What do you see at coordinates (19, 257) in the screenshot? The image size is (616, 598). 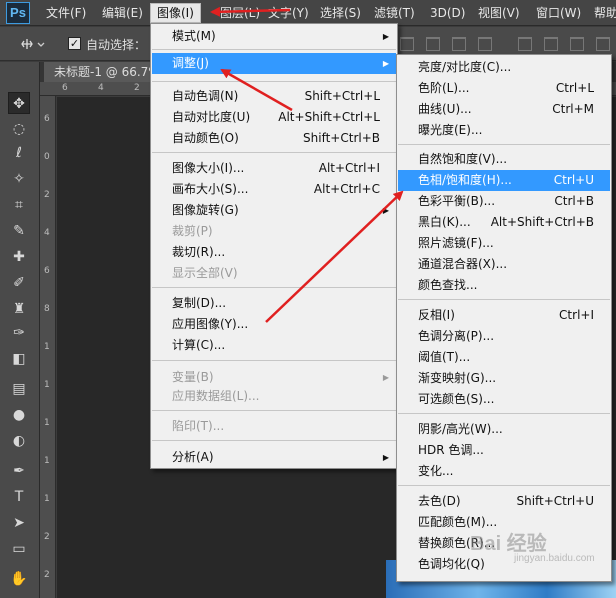 I see `healing-brush-icon: ✚` at bounding box center [19, 257].